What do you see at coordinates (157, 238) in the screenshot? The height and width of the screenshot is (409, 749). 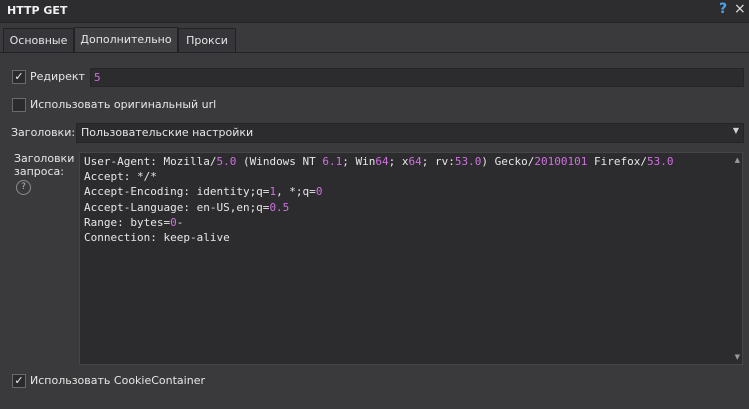 I see `header-line: Connection: keep-alive` at bounding box center [157, 238].